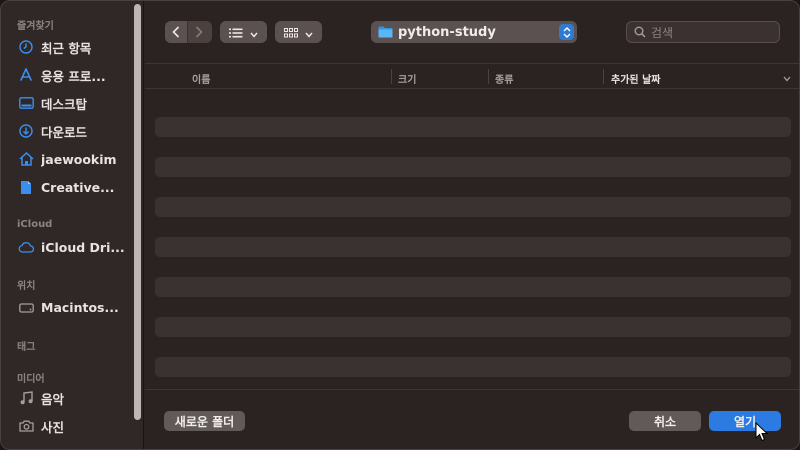 The width and height of the screenshot is (800, 450). I want to click on updown-chevron-icon, so click(566, 32).